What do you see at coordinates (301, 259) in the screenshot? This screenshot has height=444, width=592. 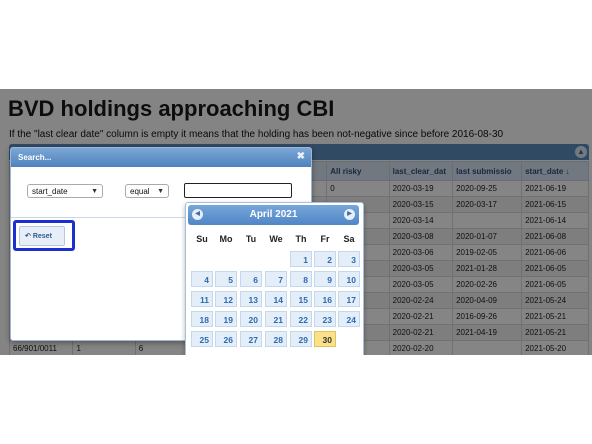 I see `calendar-day: 1` at bounding box center [301, 259].